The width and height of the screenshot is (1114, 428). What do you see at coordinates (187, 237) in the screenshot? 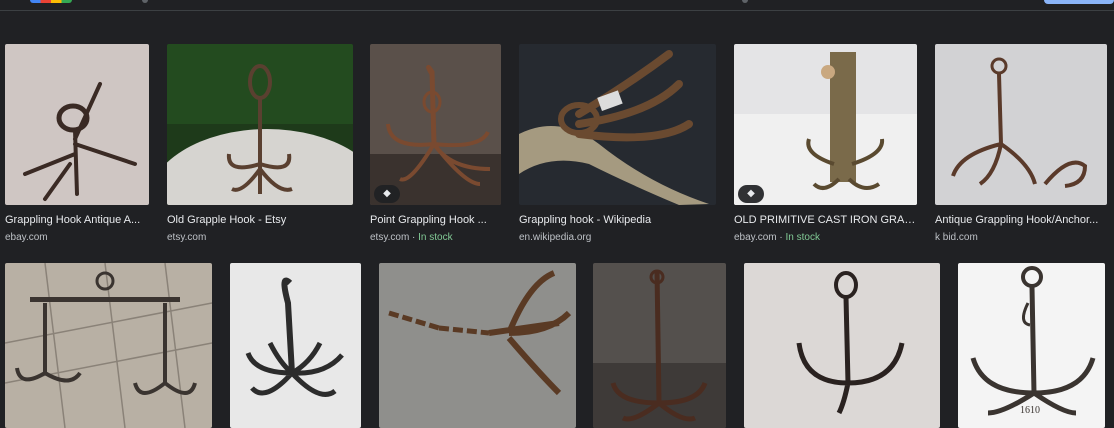
I see `result-source: etsy.com` at bounding box center [187, 237].